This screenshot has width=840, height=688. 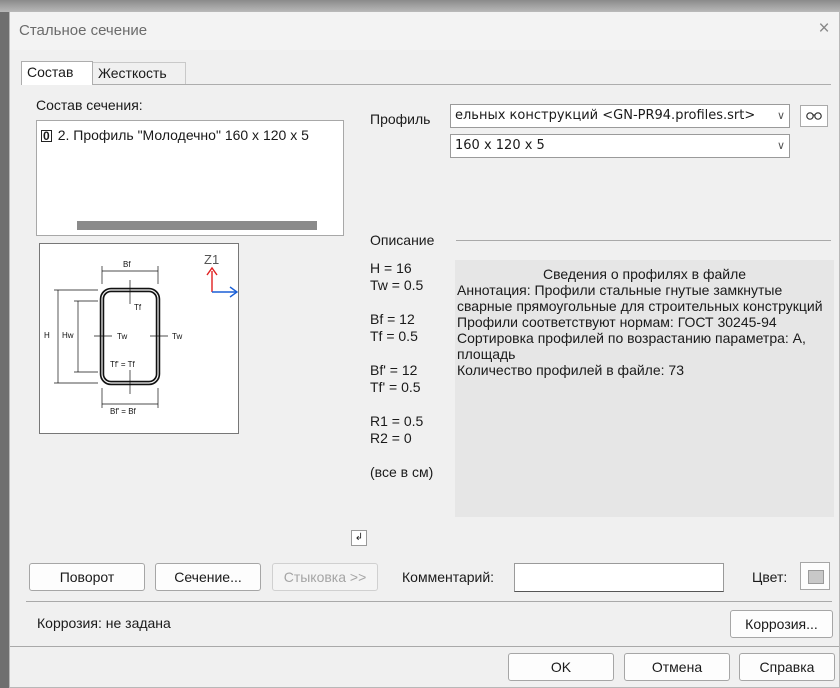 What do you see at coordinates (391, 438) in the screenshot?
I see `param-r2: R2 = 0` at bounding box center [391, 438].